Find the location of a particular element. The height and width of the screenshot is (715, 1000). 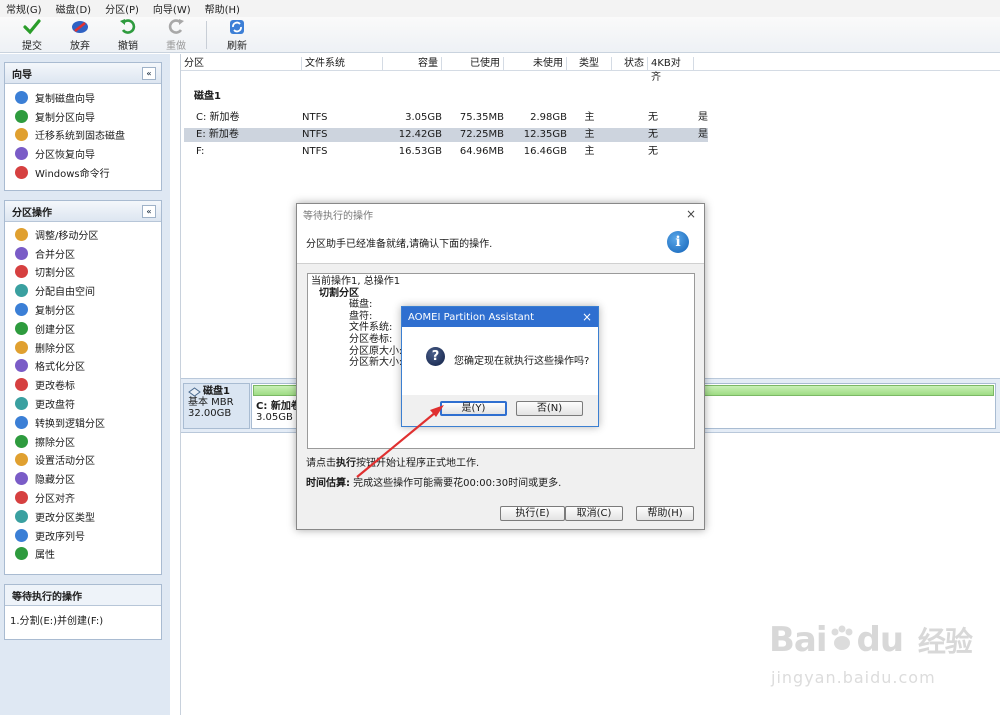

watermark-brand-du: du is located at coordinates (880, 640).